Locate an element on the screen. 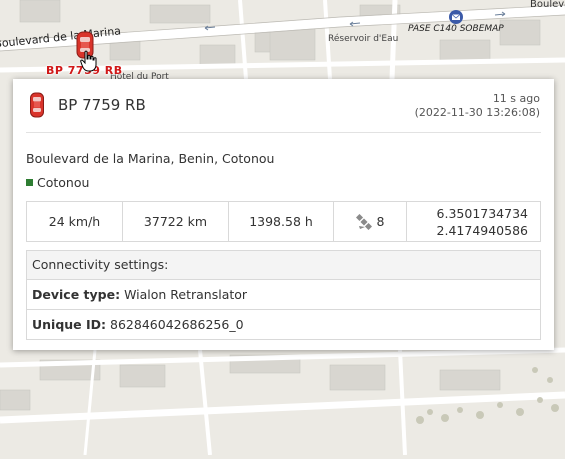 Image resolution: width=565 pixels, height=459 pixels. post-office-icon is located at coordinates (456, 17).